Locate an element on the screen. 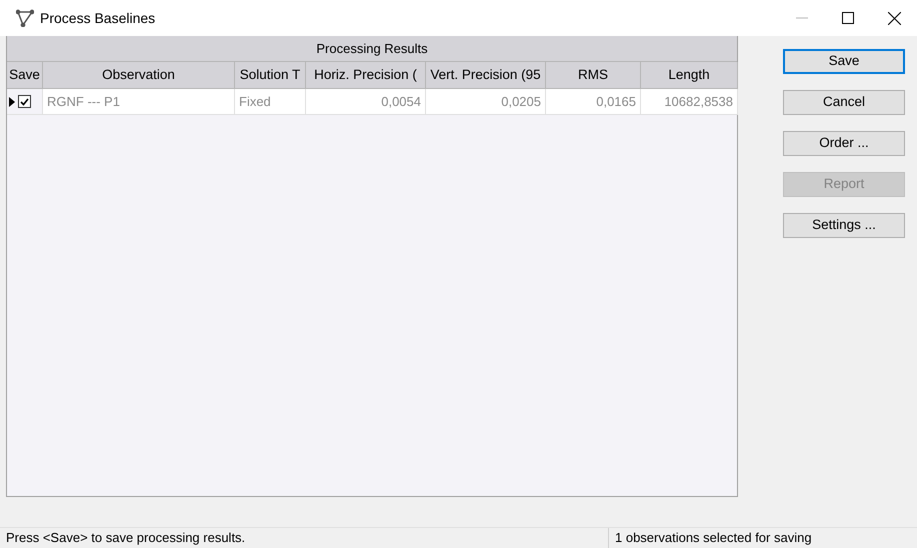 The height and width of the screenshot is (548, 917). column-header: Length is located at coordinates (689, 75).